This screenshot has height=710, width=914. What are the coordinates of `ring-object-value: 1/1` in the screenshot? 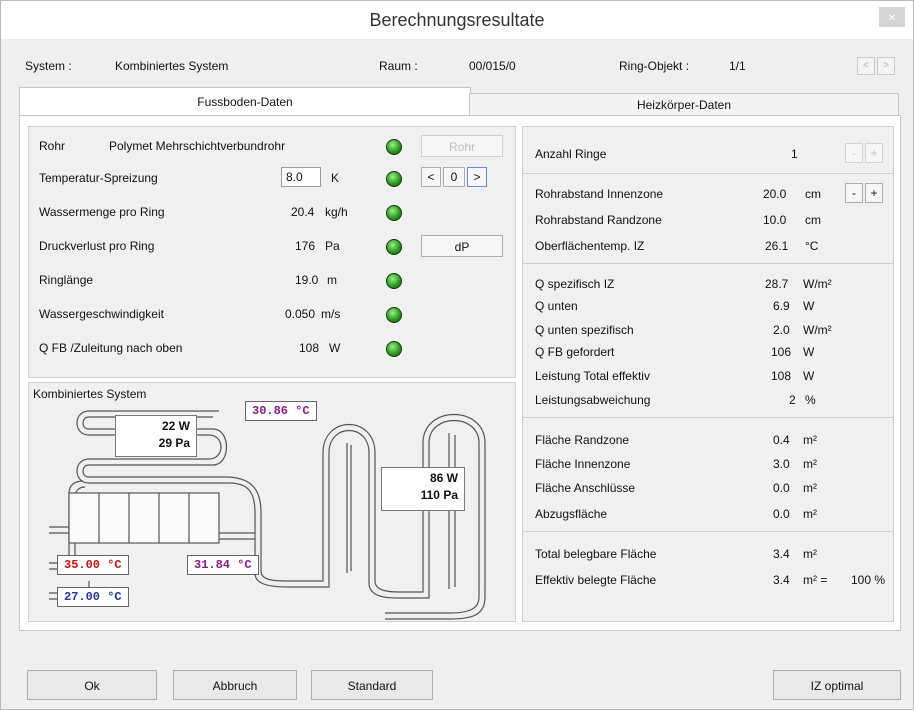 It's located at (737, 66).